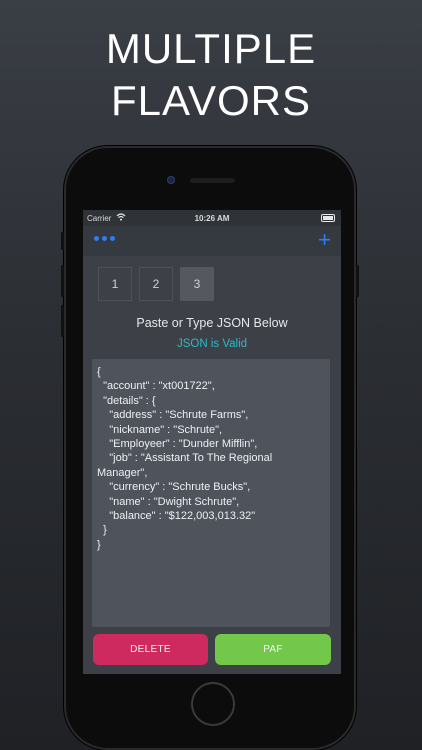 This screenshot has height=750, width=422. What do you see at coordinates (328, 218) in the screenshot?
I see `battery-icon` at bounding box center [328, 218].